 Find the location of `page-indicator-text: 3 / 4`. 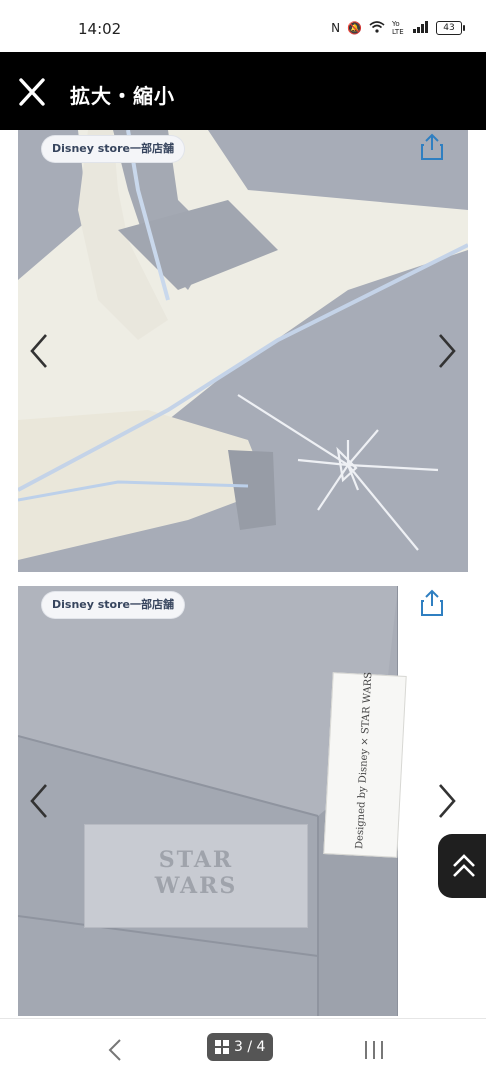

page-indicator-text: 3 / 4 is located at coordinates (250, 1047).